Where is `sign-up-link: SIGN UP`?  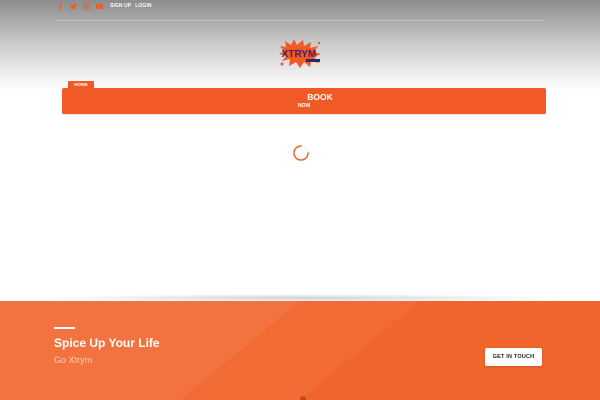 sign-up-link: SIGN UP is located at coordinates (120, 6).